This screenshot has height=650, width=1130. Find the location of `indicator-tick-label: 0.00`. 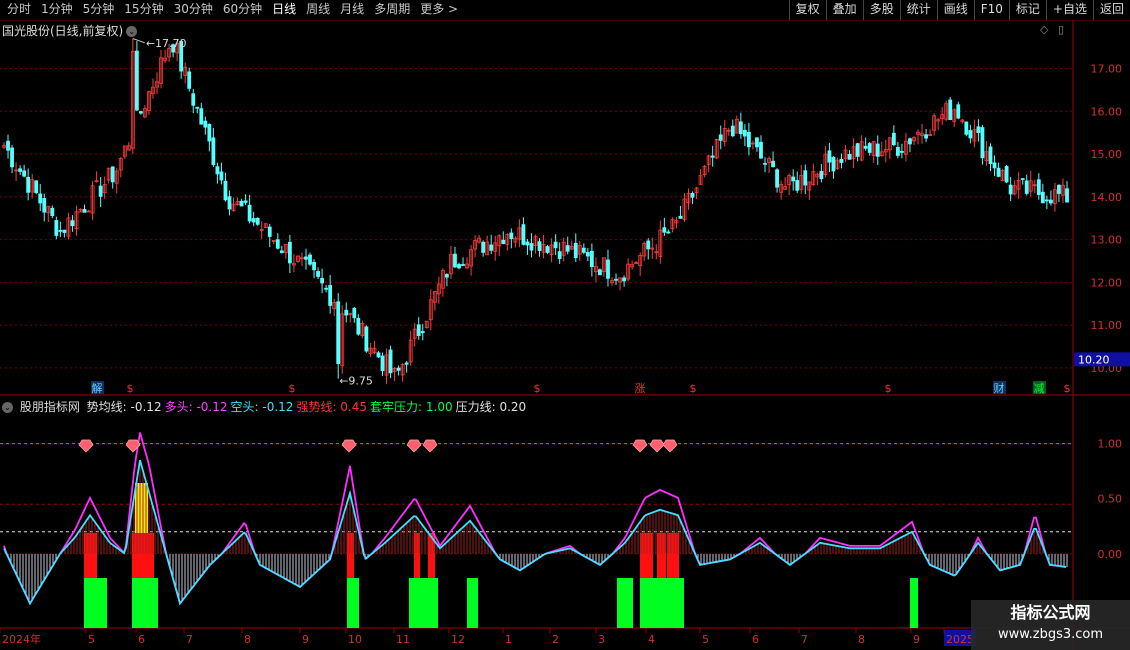

indicator-tick-label: 0.00 is located at coordinates (1110, 554).